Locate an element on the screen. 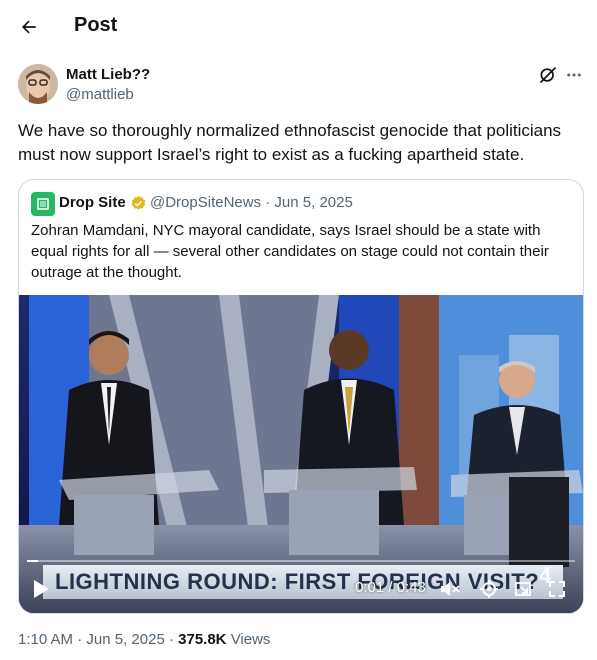 This screenshot has width=597, height=660. post-date: Jun 5, 2025 is located at coordinates (125, 639).